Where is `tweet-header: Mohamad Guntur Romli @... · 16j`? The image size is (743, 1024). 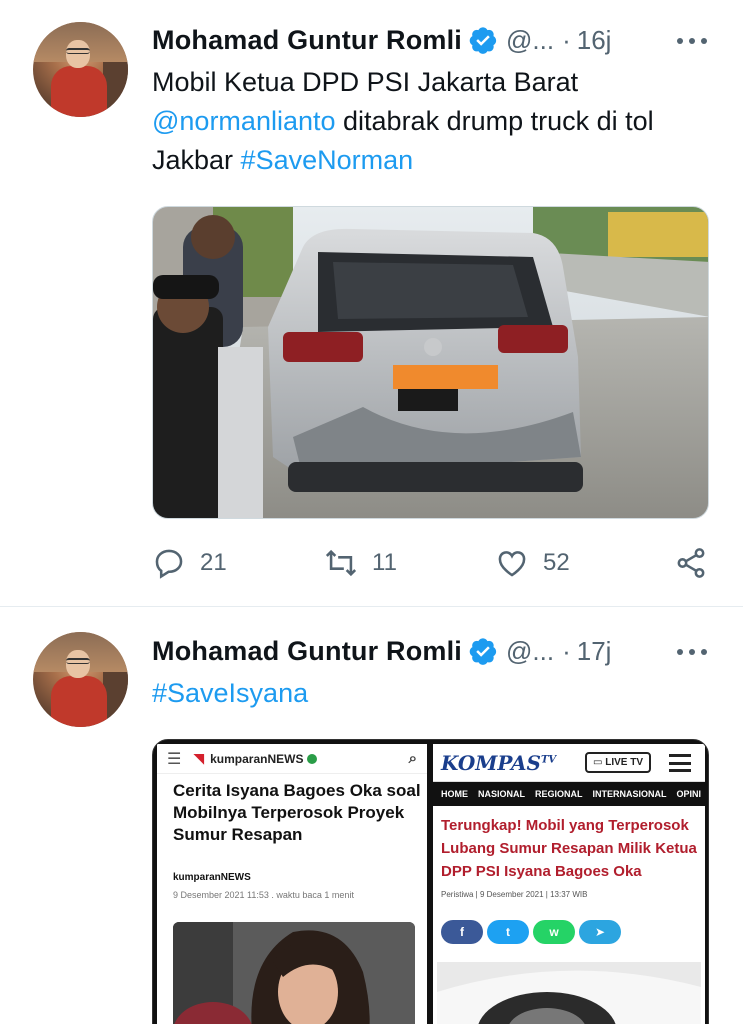 tweet-header: Mohamad Guntur Romli @... · 16j is located at coordinates (381, 40).